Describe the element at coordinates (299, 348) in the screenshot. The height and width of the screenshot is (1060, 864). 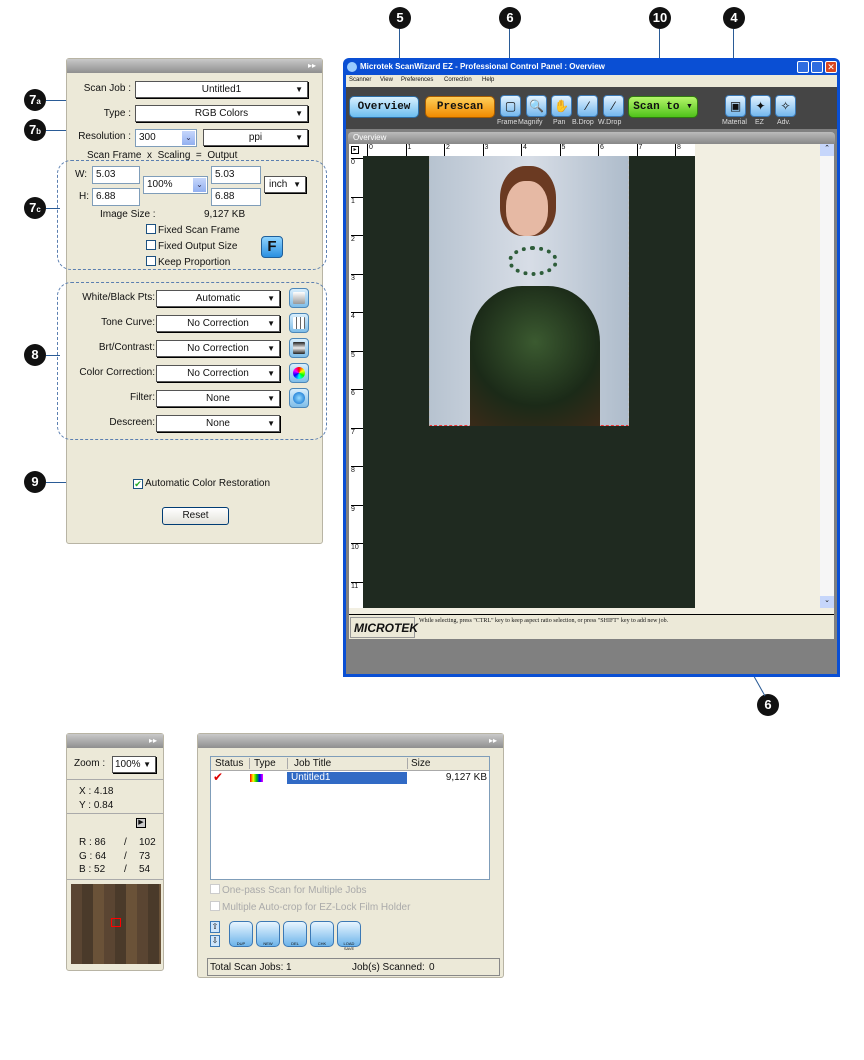
I see `brightness-contrast-icon` at that location.